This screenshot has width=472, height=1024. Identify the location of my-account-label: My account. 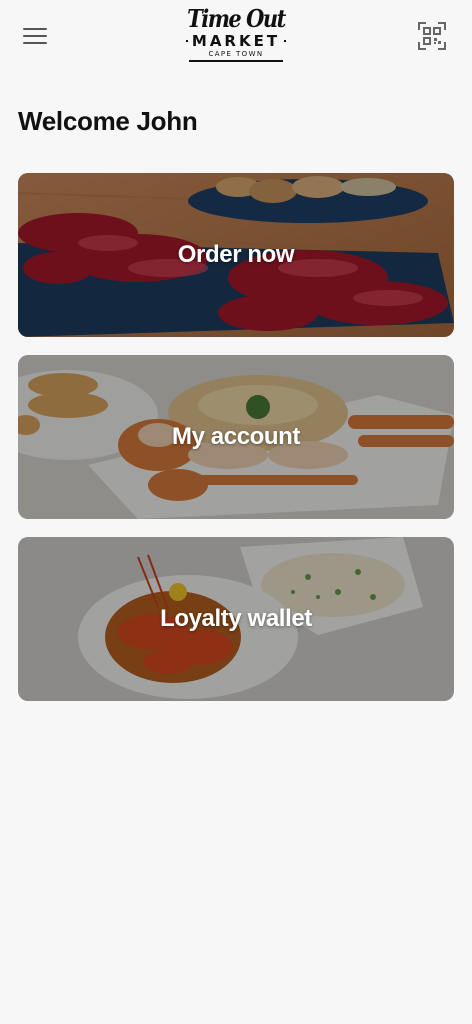
(236, 436).